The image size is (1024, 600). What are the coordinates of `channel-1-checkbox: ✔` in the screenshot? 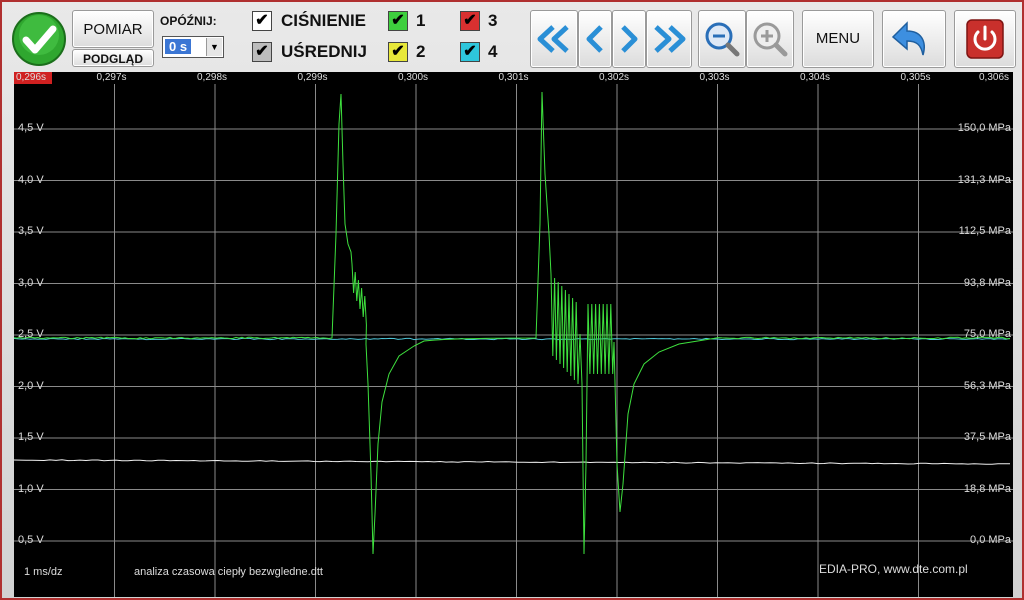 It's located at (398, 21).